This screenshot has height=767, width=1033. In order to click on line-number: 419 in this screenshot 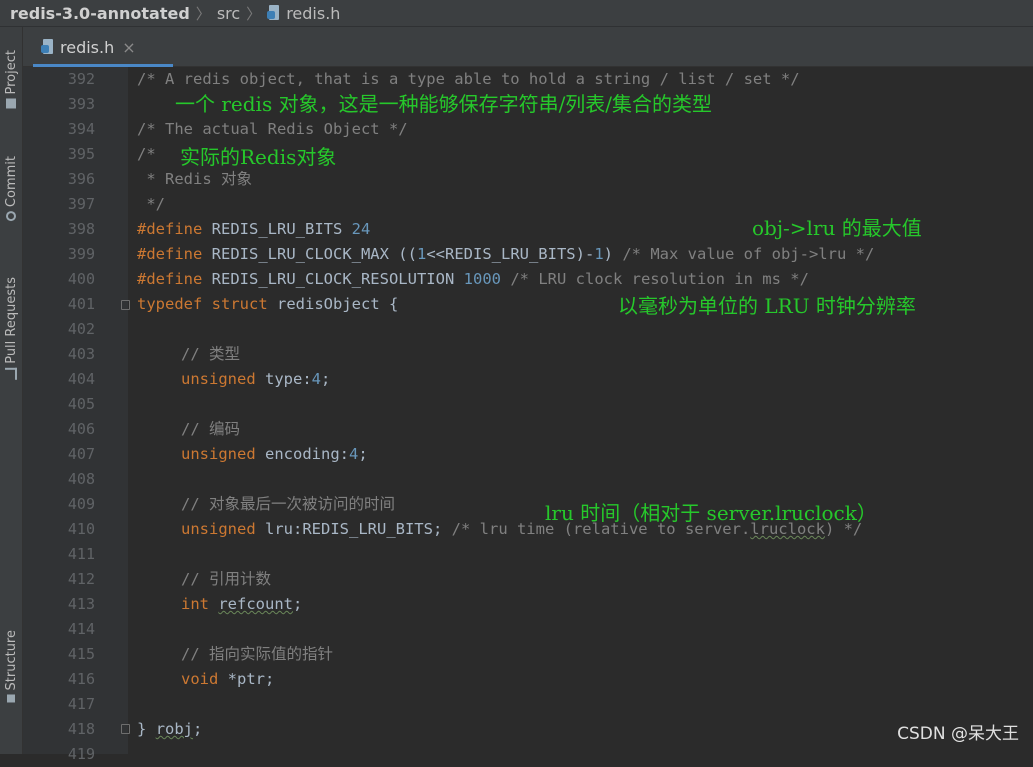, I will do `click(81, 754)`.